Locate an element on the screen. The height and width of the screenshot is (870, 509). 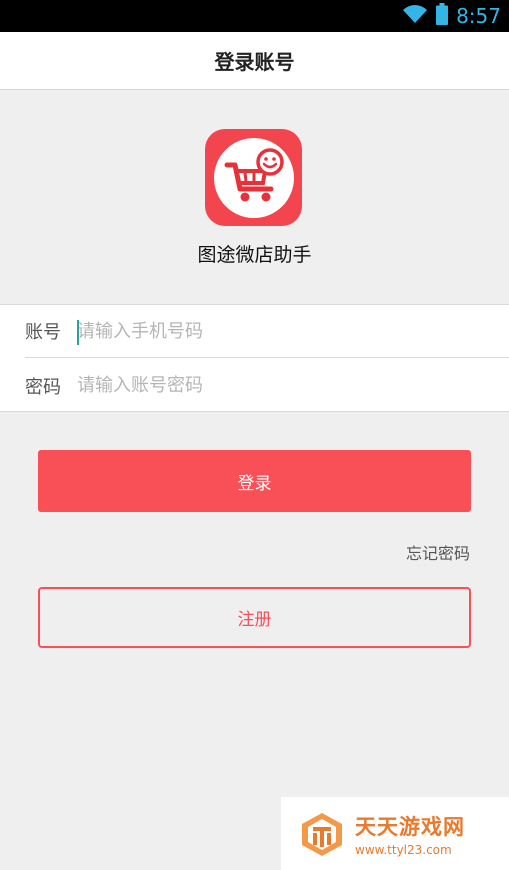
page-title: 登录账号 is located at coordinates (254, 62).